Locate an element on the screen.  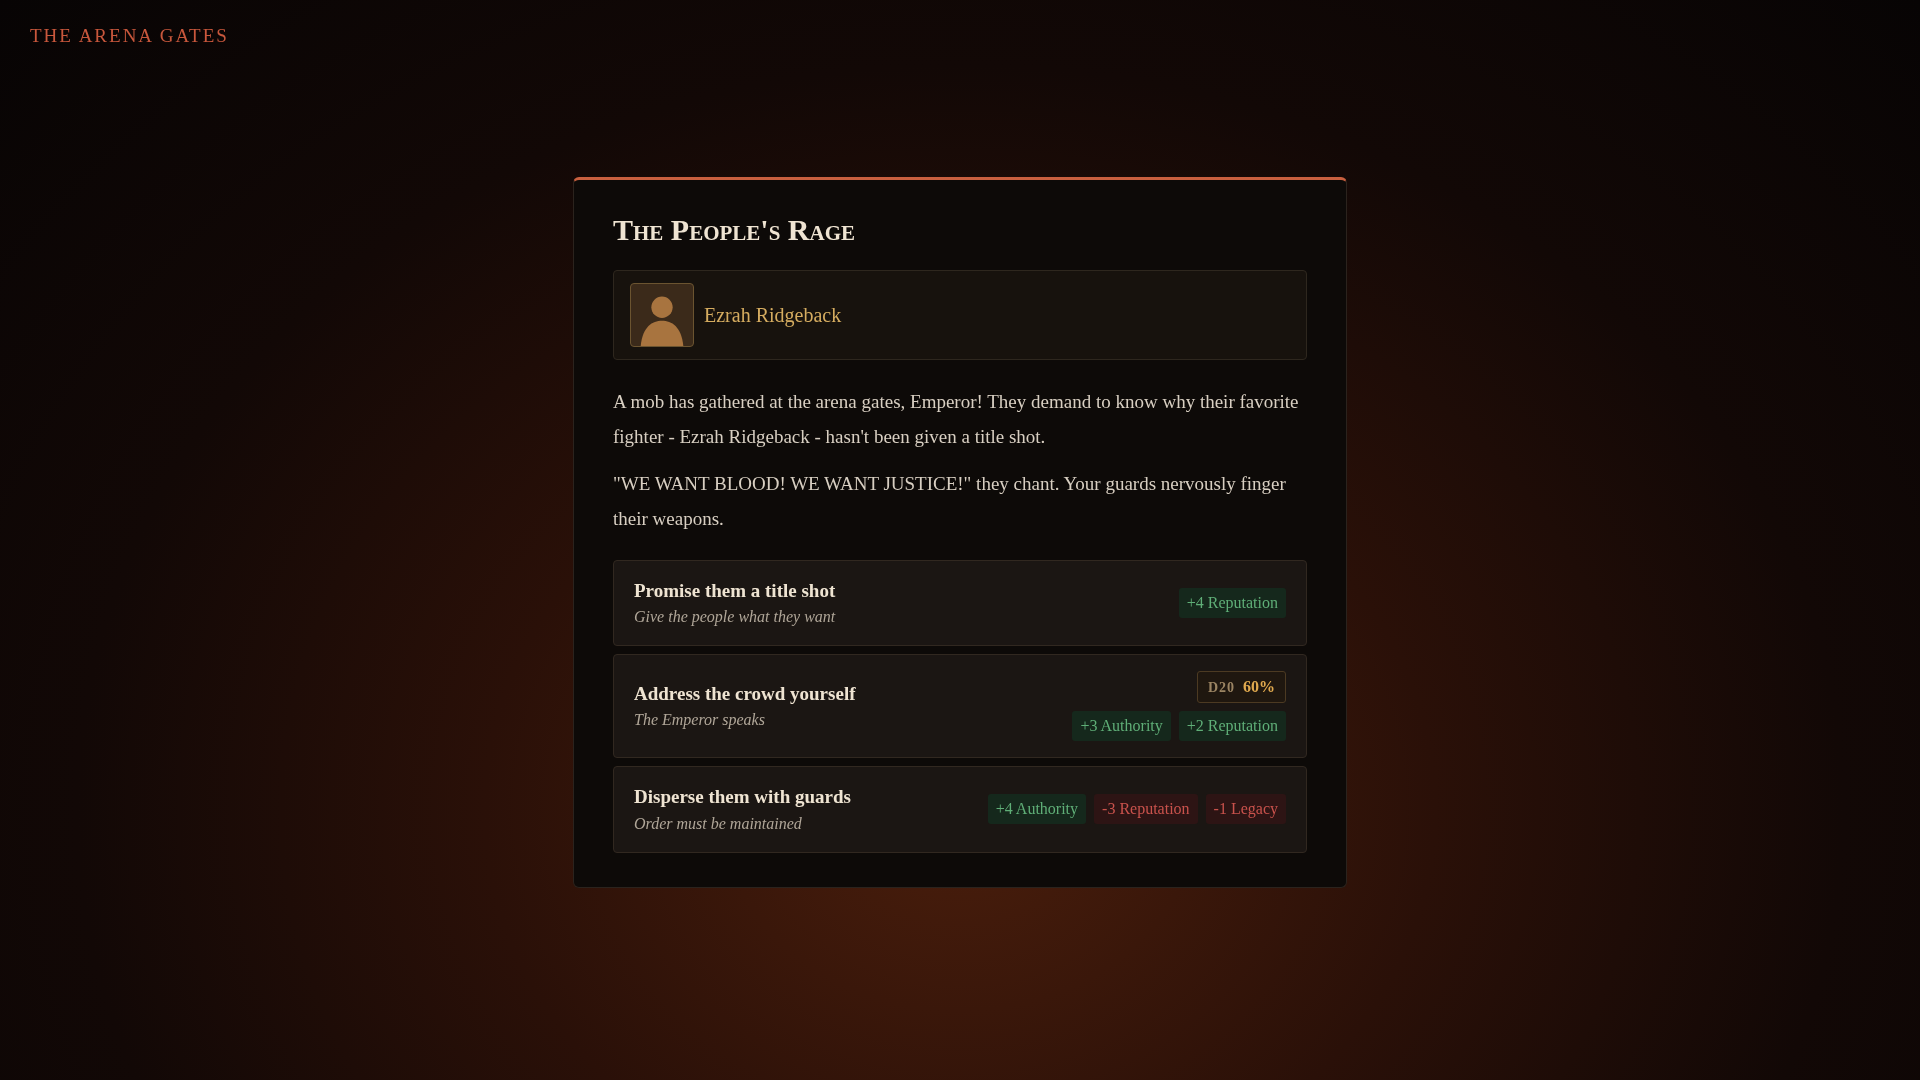
location-title: THE ARENA GATES is located at coordinates (129, 36).